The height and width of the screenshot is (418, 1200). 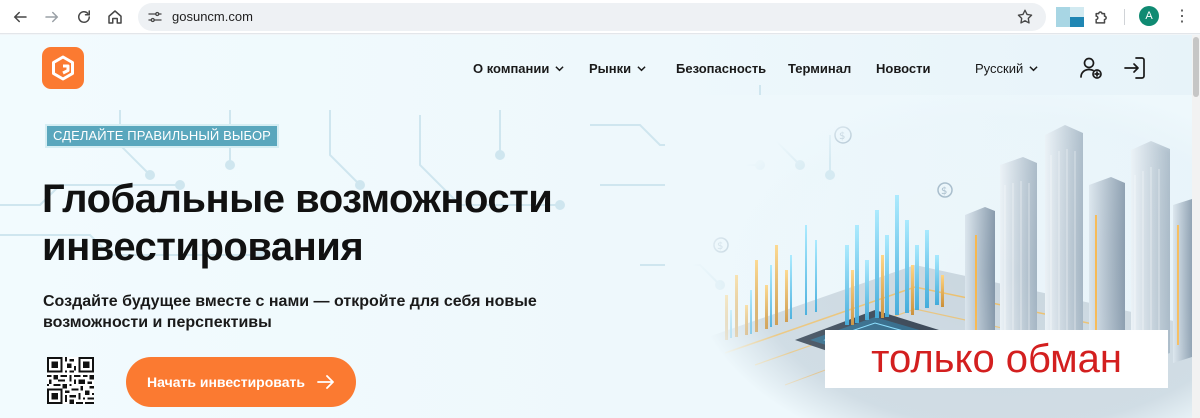 I want to click on watermark-overlay: только обман, so click(x=996, y=359).